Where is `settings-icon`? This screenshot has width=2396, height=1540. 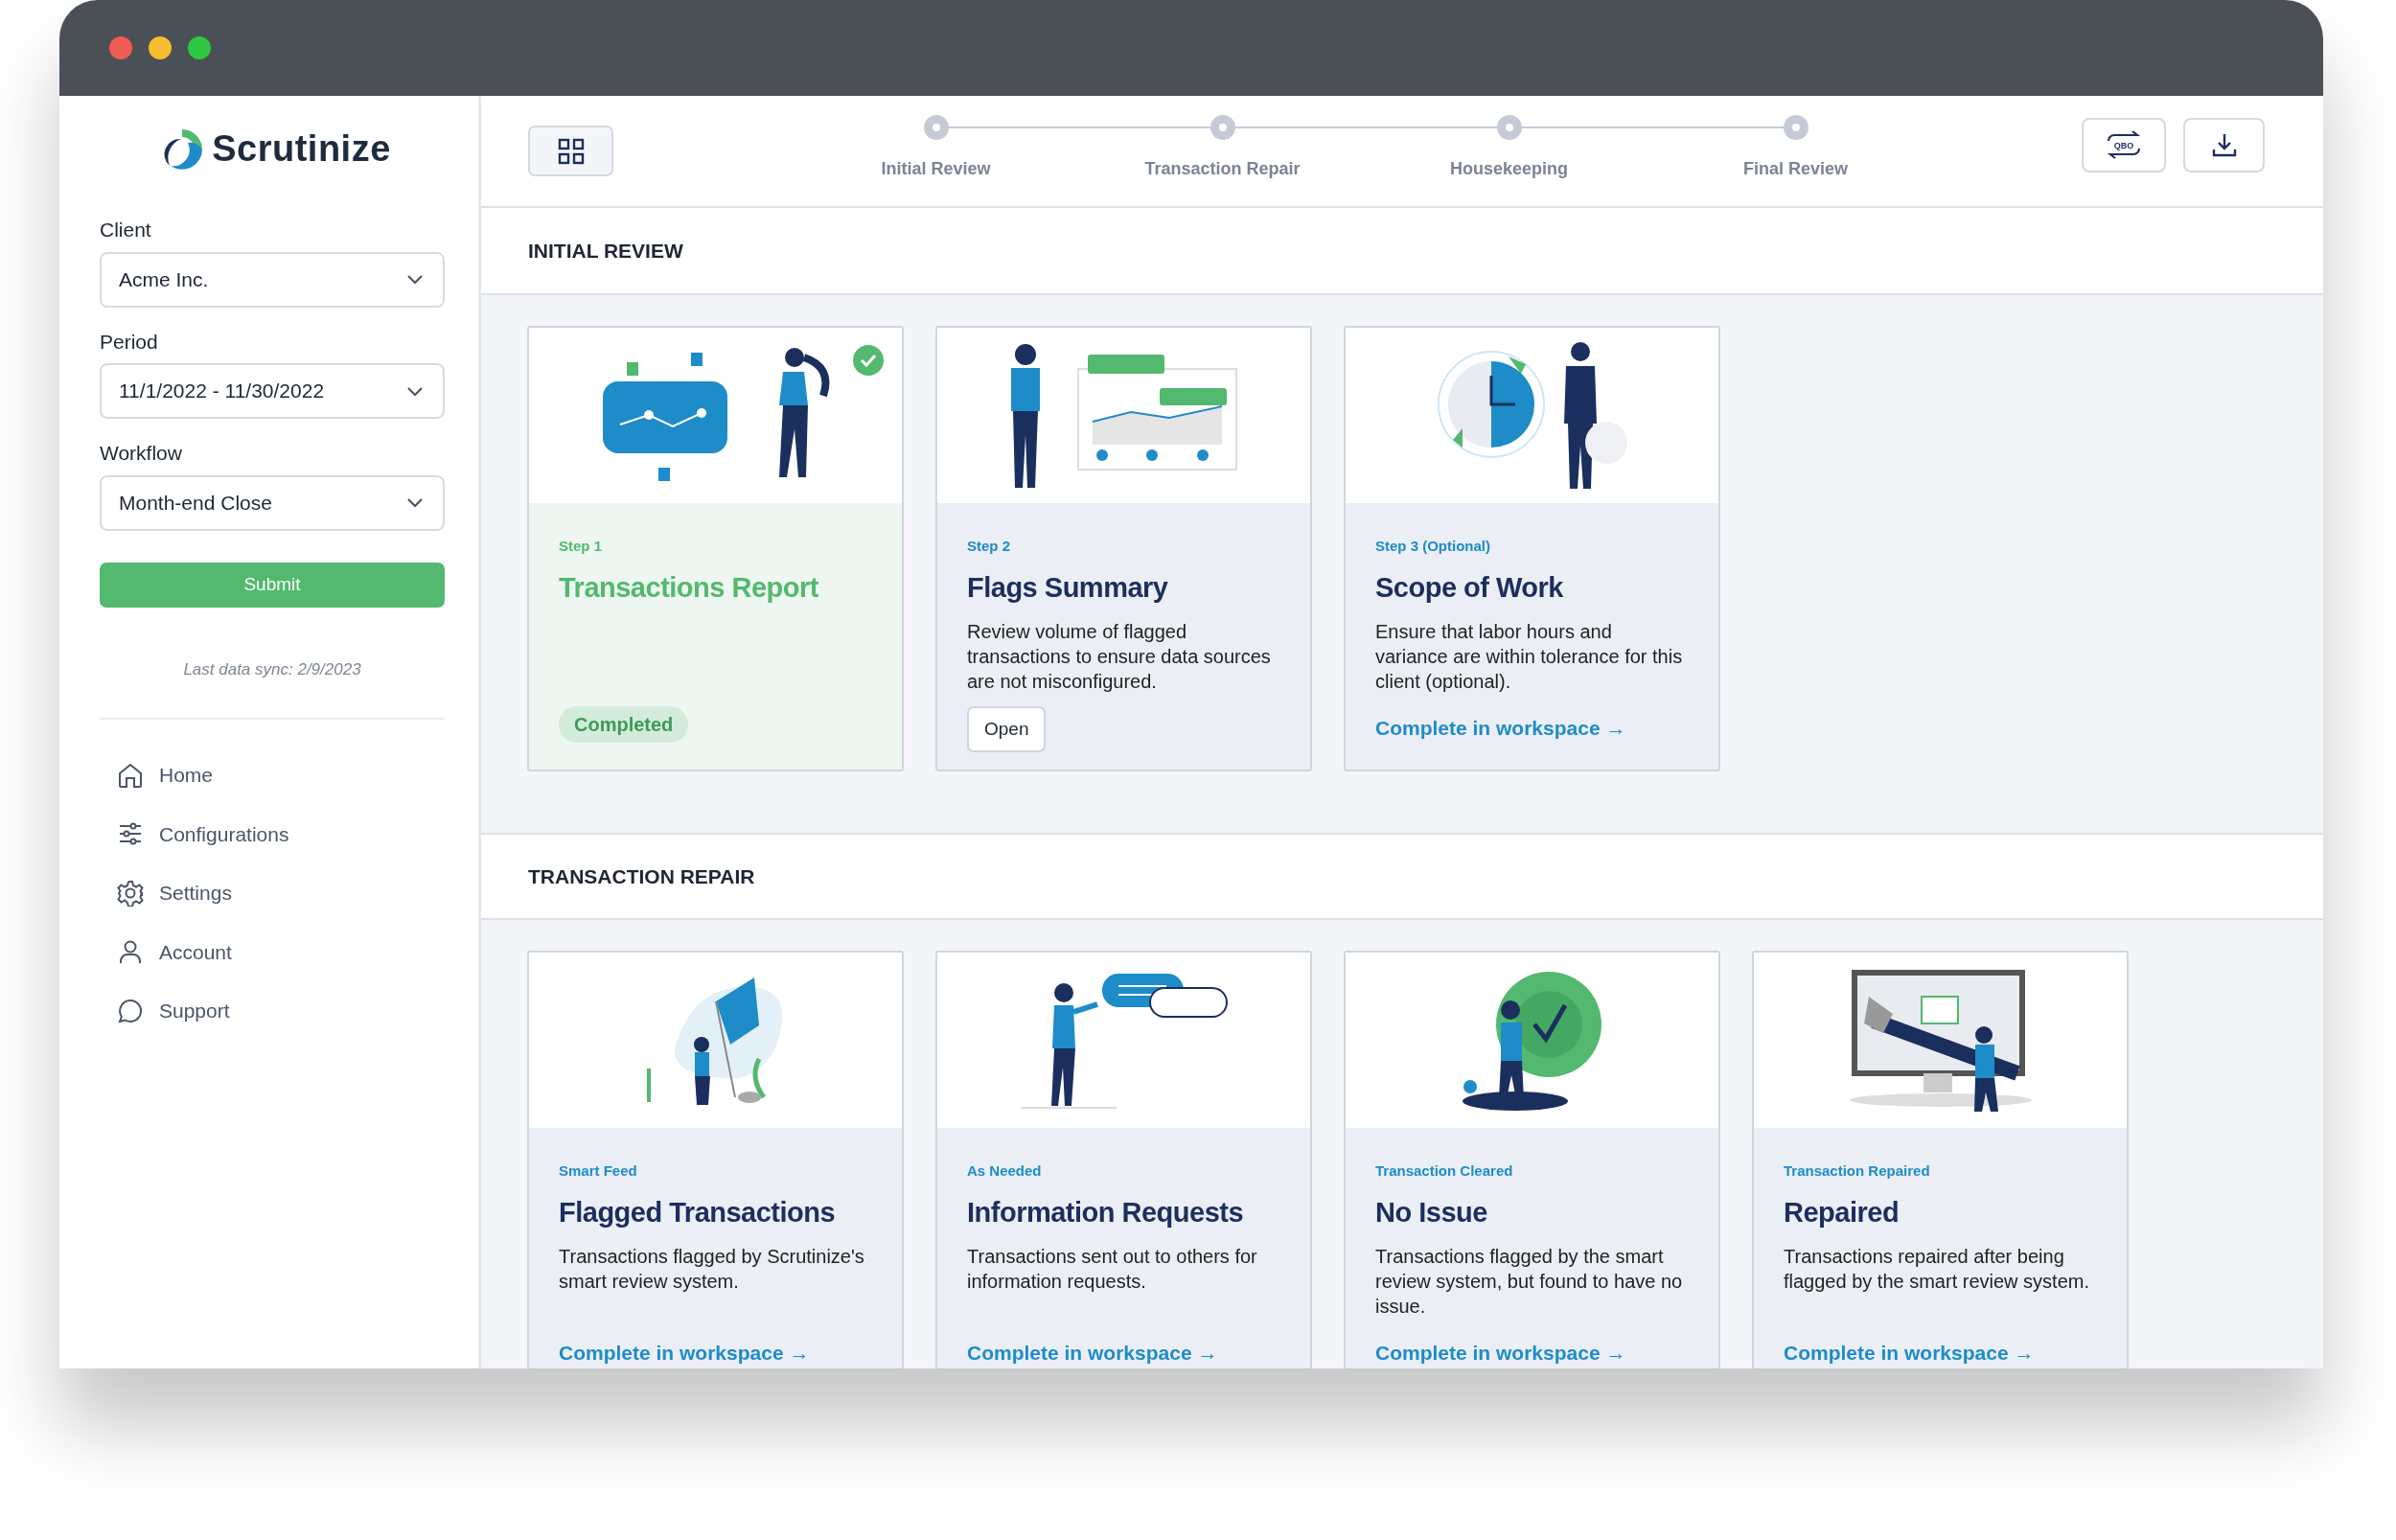
settings-icon is located at coordinates (131, 893).